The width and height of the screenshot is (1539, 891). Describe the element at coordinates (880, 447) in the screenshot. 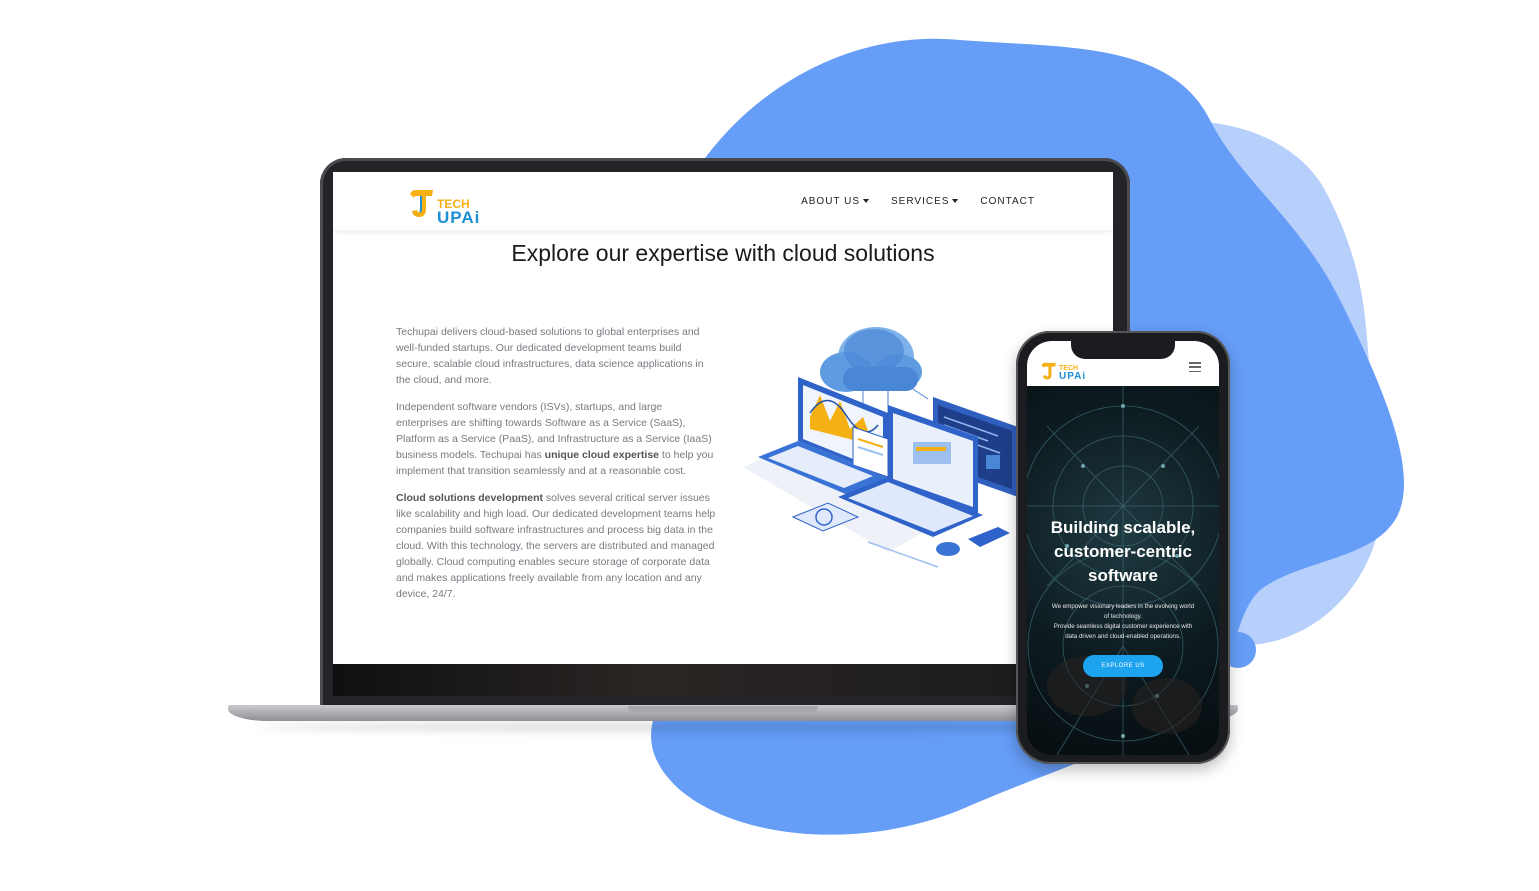

I see `cloud-computing-illustration` at that location.